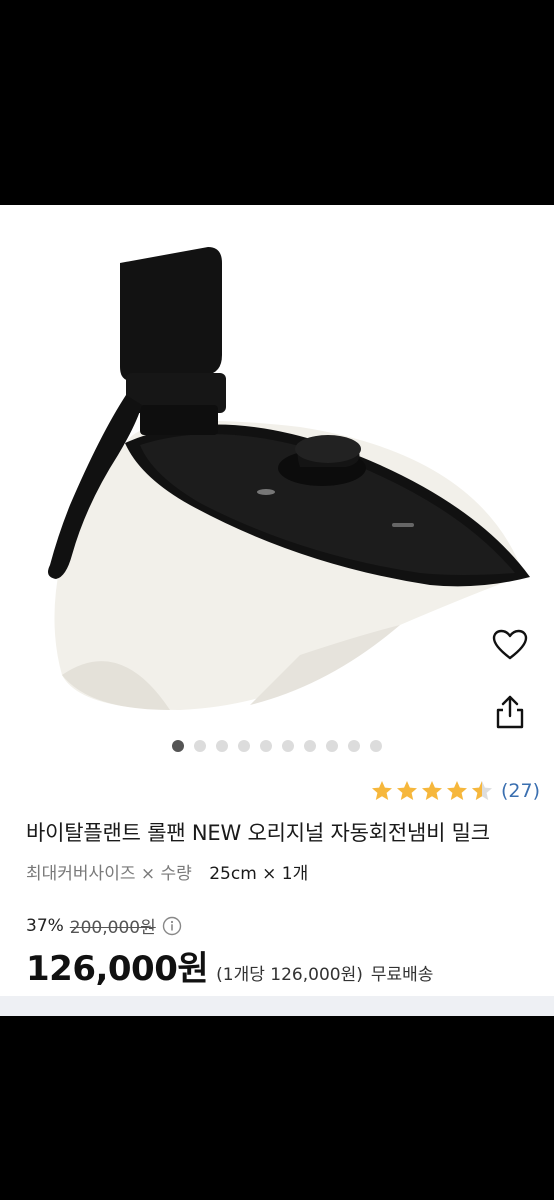 Image resolution: width=554 pixels, height=1200 pixels. What do you see at coordinates (277, 1006) in the screenshot?
I see `section-divider` at bounding box center [277, 1006].